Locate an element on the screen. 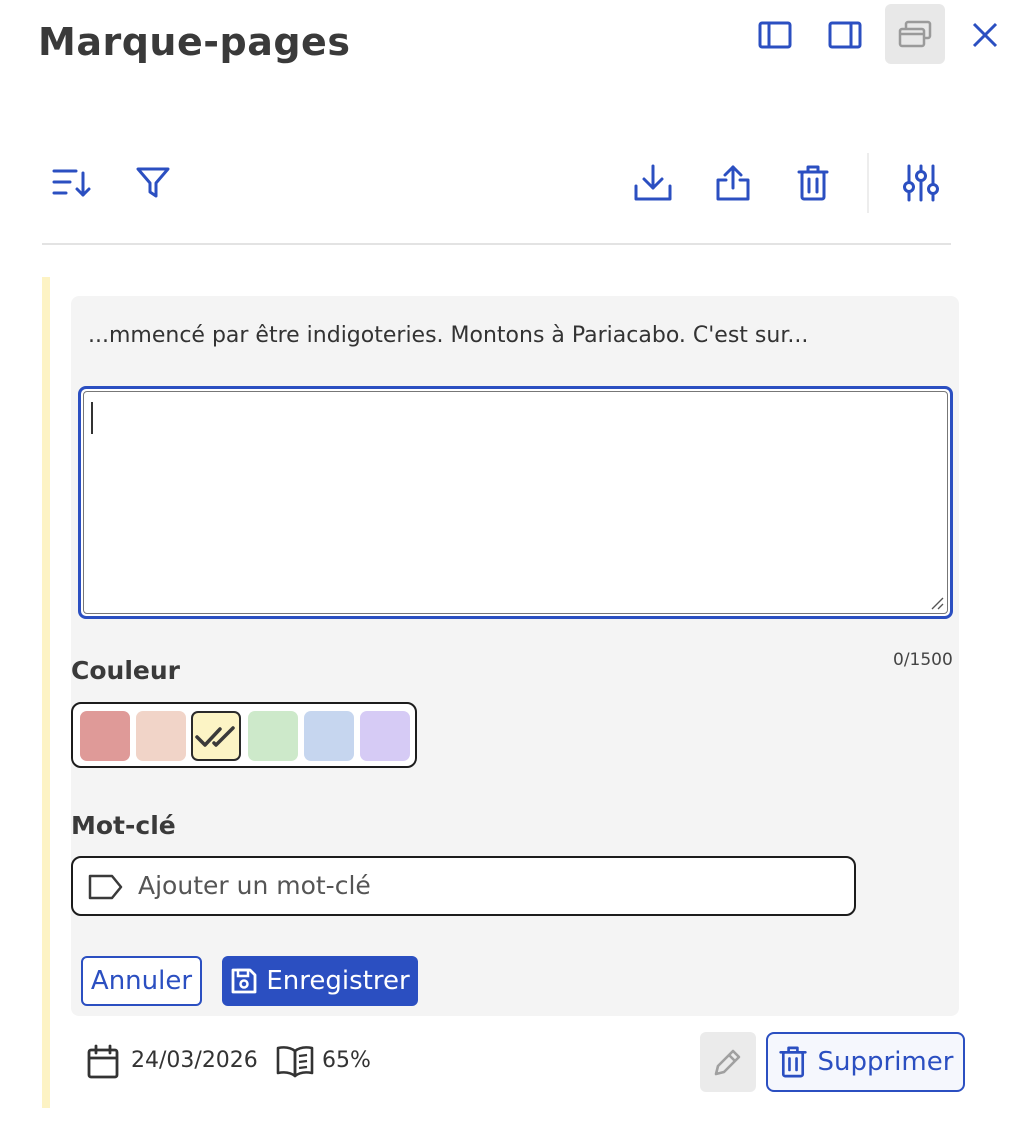 The width and height of the screenshot is (1018, 1144). dock-right-icon is located at coordinates (845, 35).